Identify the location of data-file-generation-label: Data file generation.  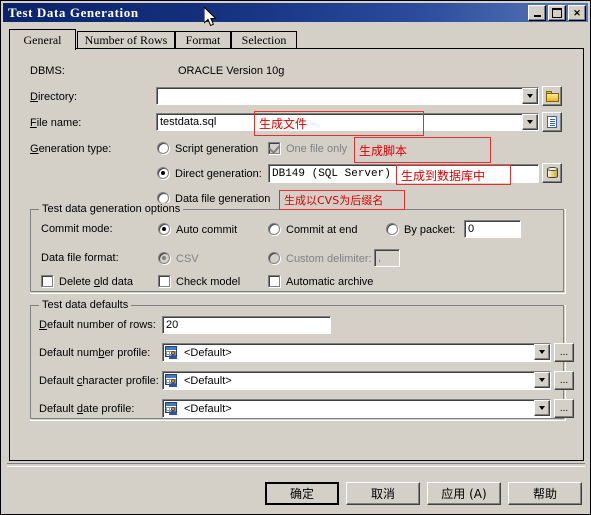
(223, 199).